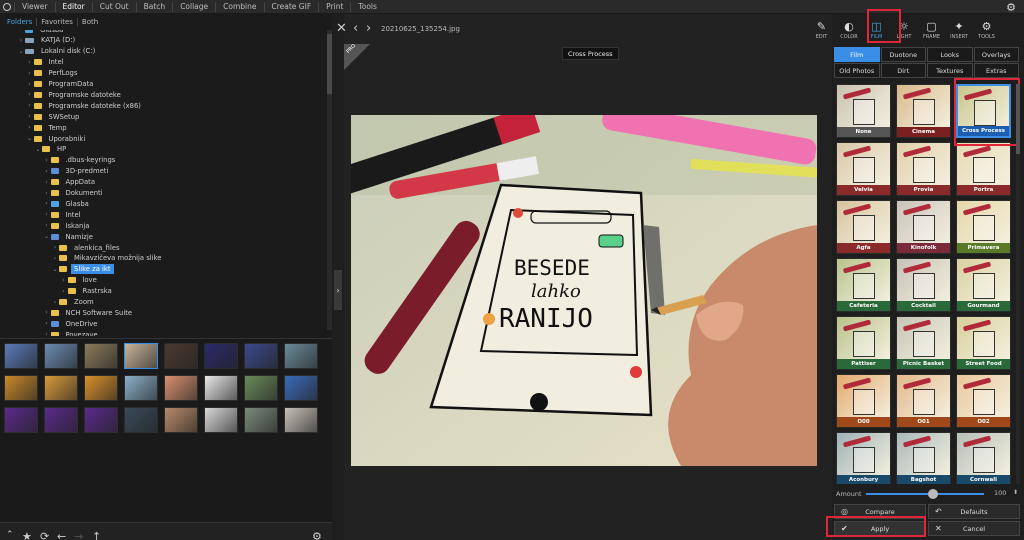  Describe the element at coordinates (193, 6) in the screenshot. I see `menu-item-collage: Collage` at that location.